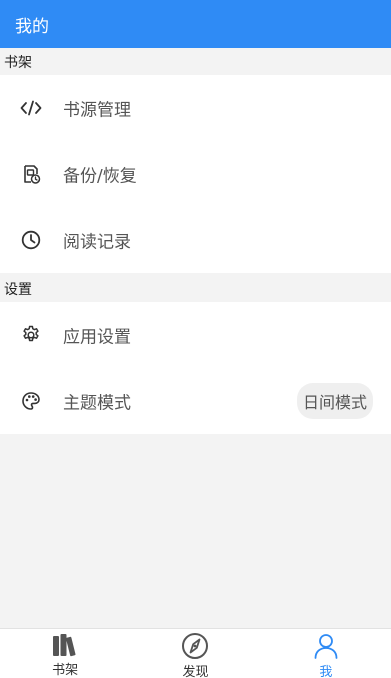 This screenshot has height=678, width=391. What do you see at coordinates (65, 670) in the screenshot?
I see `nav-tab-label: 书架` at bounding box center [65, 670].